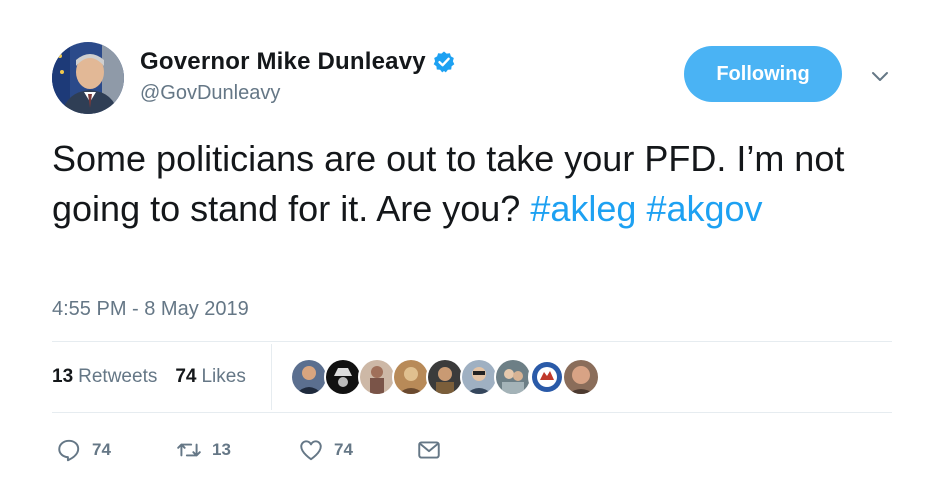 The image size is (942, 490). I want to click on direct-message-button, so click(429, 450).